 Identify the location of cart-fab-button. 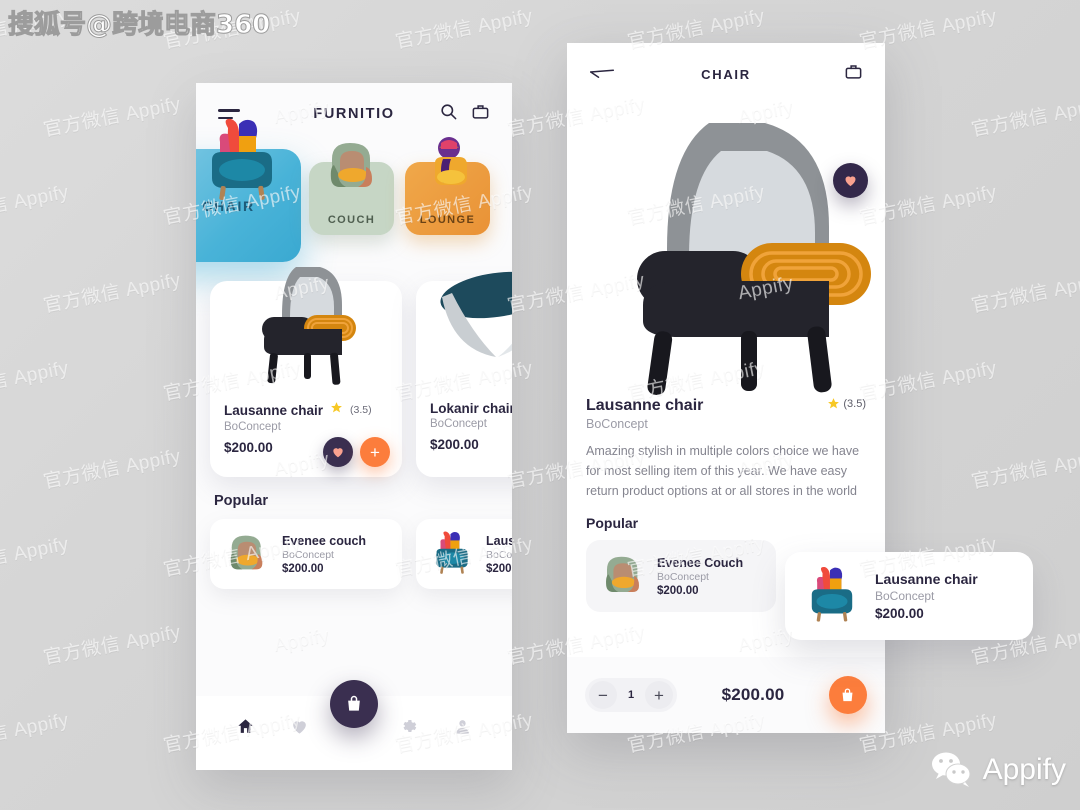
(354, 704).